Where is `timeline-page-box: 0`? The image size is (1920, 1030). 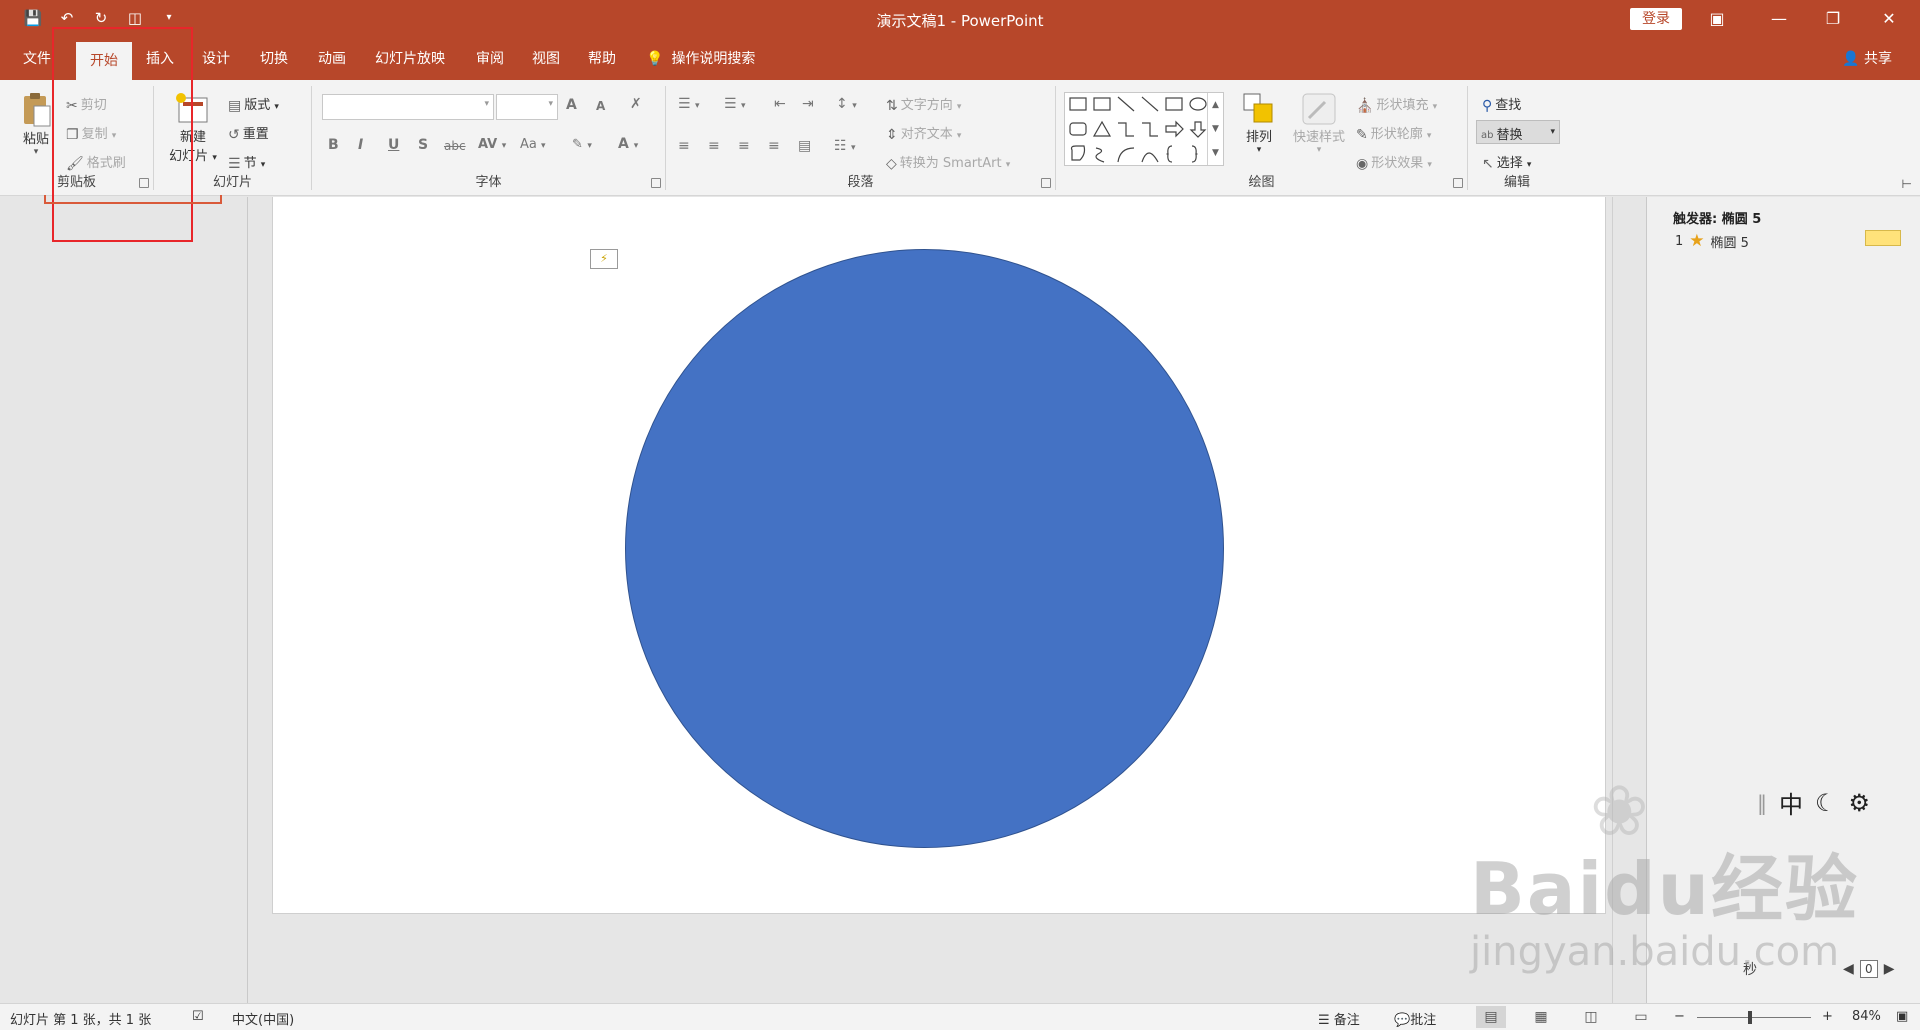 timeline-page-box: 0 is located at coordinates (1868, 969).